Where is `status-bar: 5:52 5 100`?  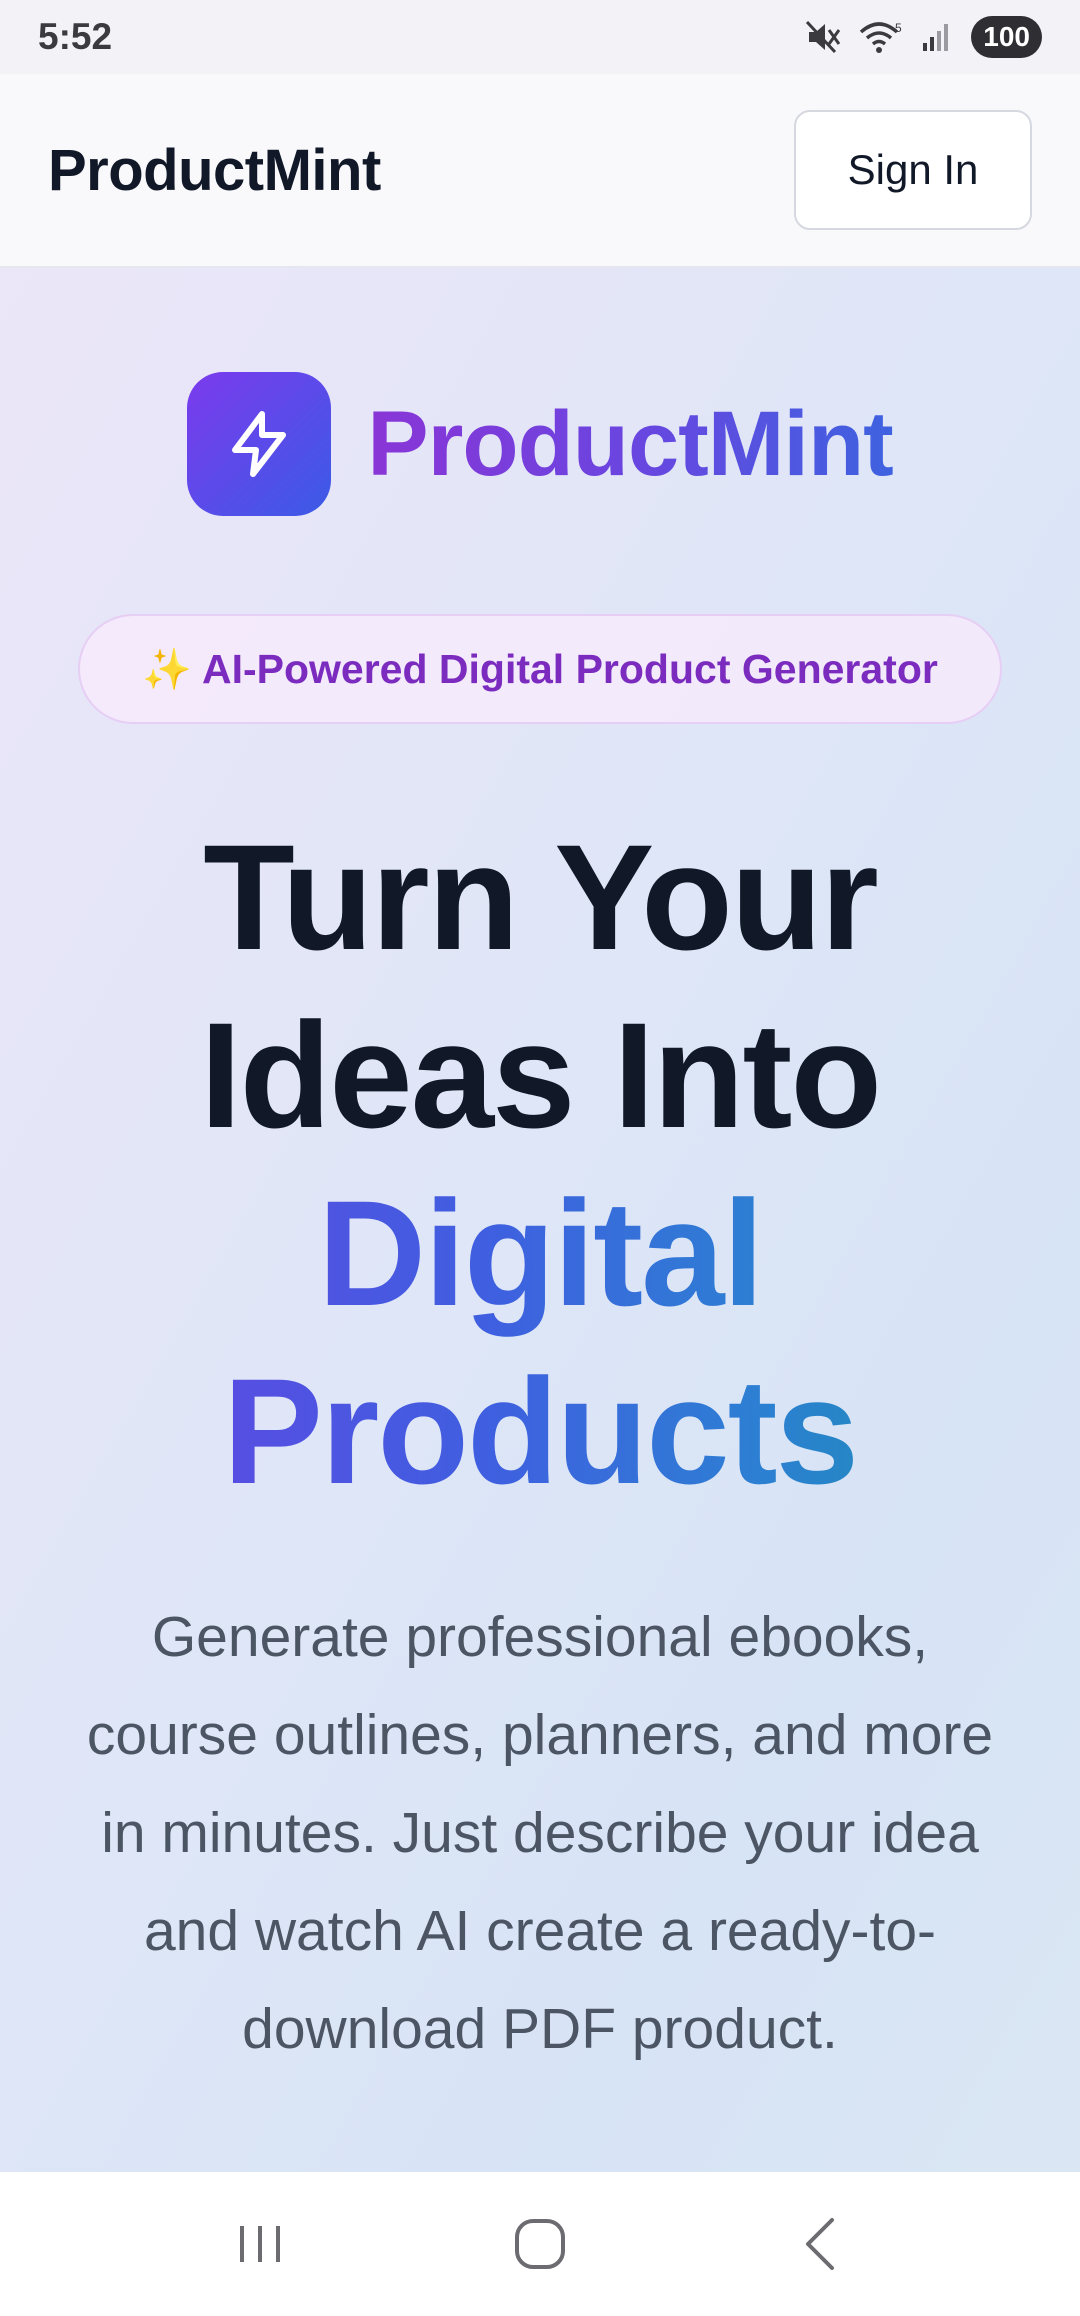 status-bar: 5:52 5 100 is located at coordinates (540, 37).